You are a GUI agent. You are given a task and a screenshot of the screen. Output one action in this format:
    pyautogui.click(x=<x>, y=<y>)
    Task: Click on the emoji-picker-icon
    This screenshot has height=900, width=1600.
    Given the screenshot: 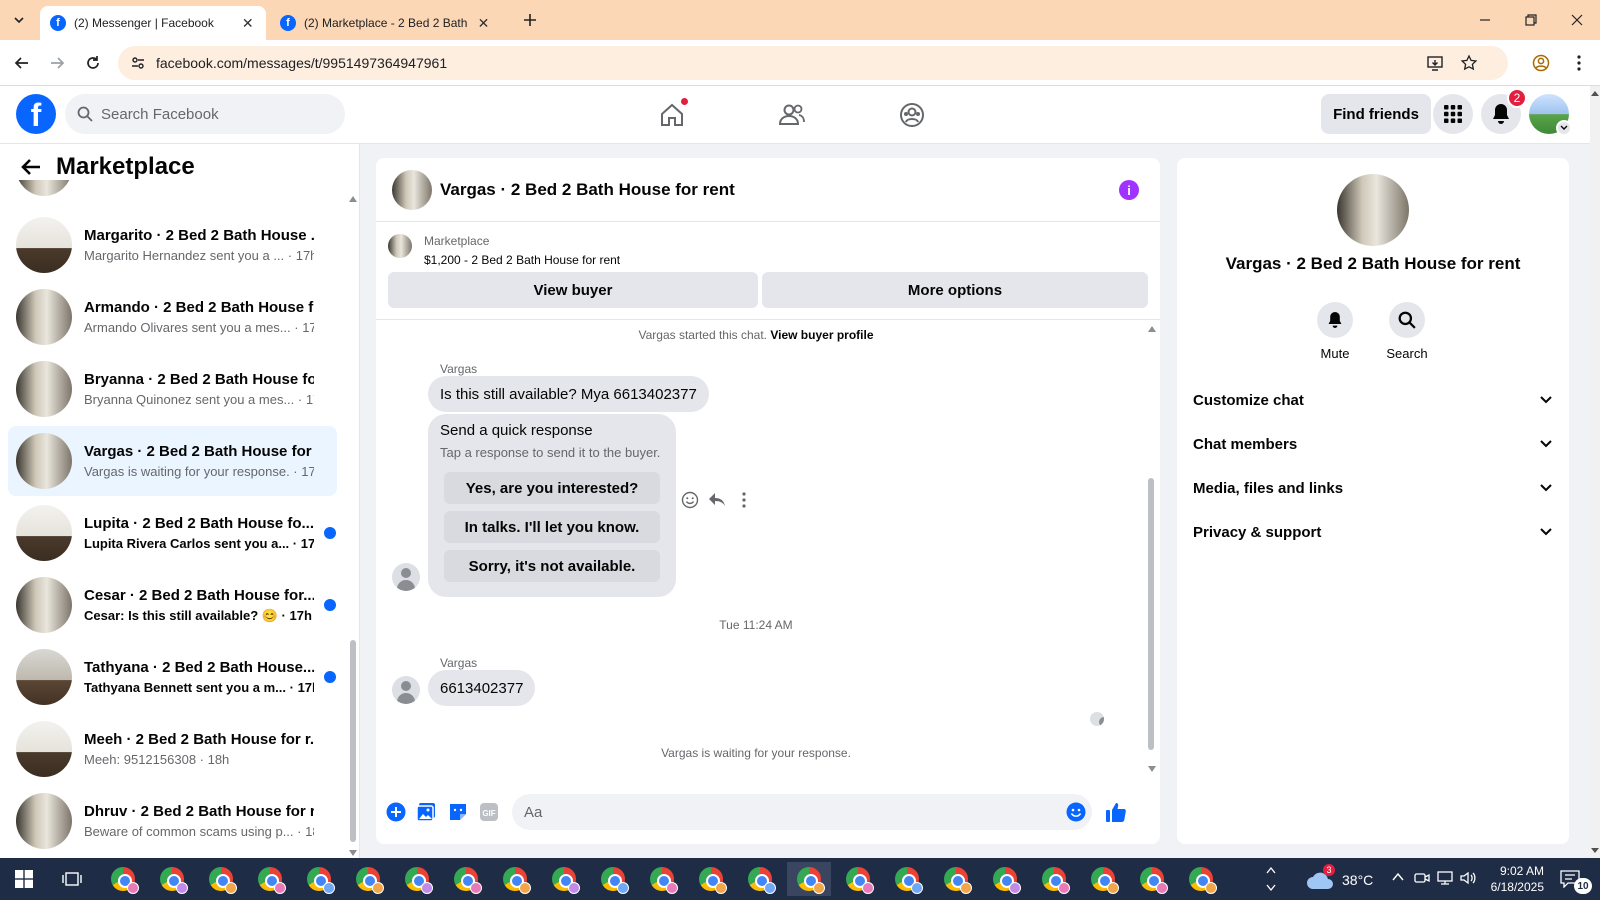 What is the action you would take?
    pyautogui.click(x=1076, y=812)
    